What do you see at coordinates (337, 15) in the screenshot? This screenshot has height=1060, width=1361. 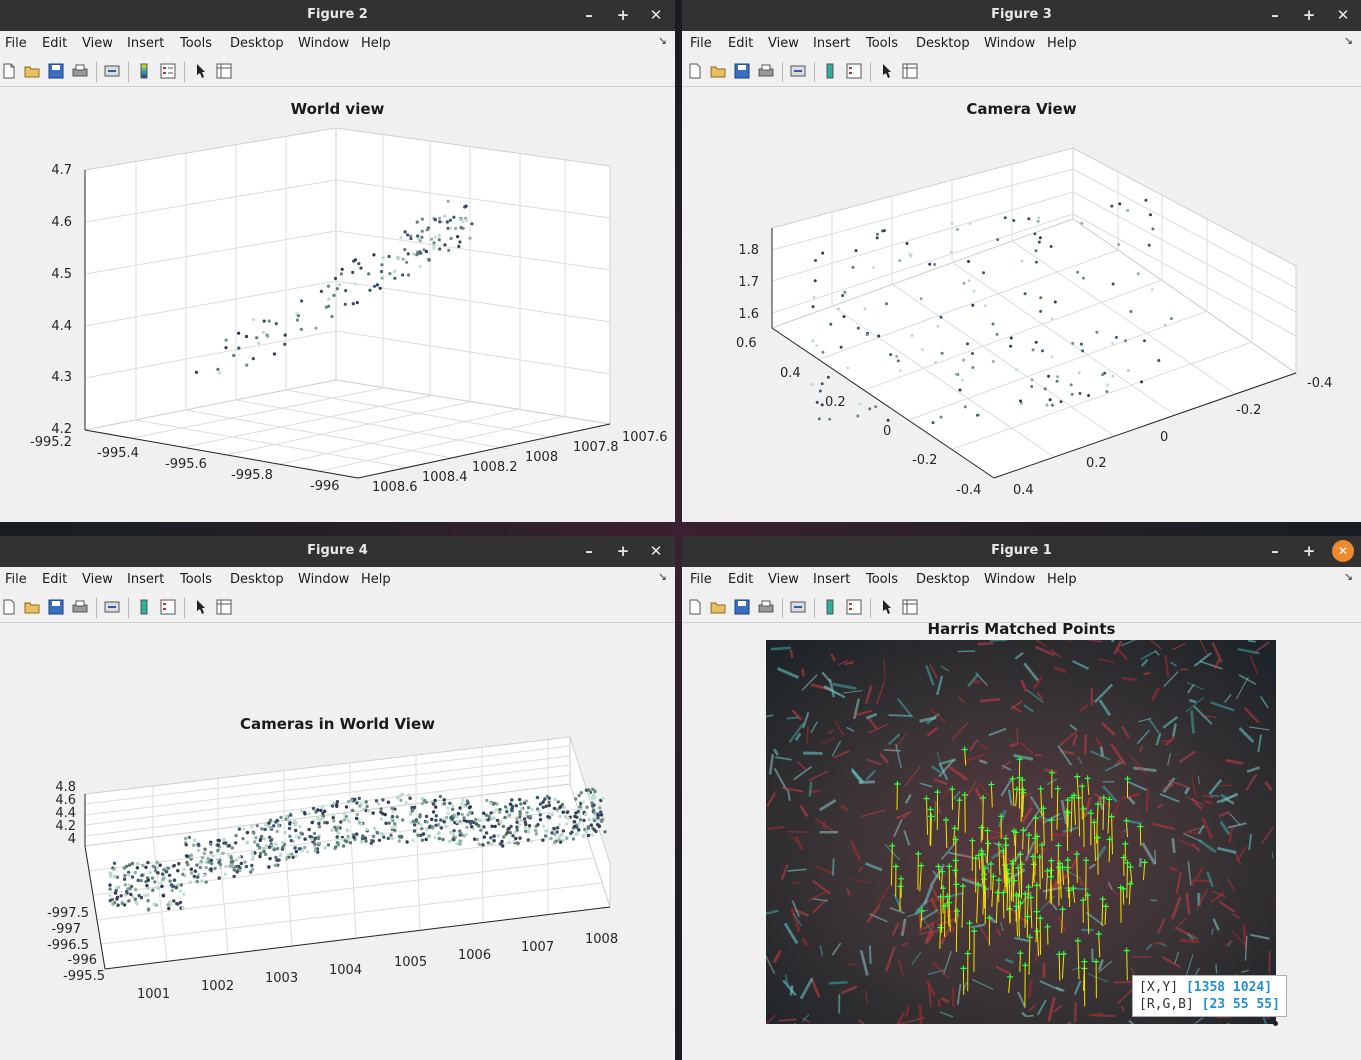 I see `figure2-titlebar: Figure 2 – + ✕` at bounding box center [337, 15].